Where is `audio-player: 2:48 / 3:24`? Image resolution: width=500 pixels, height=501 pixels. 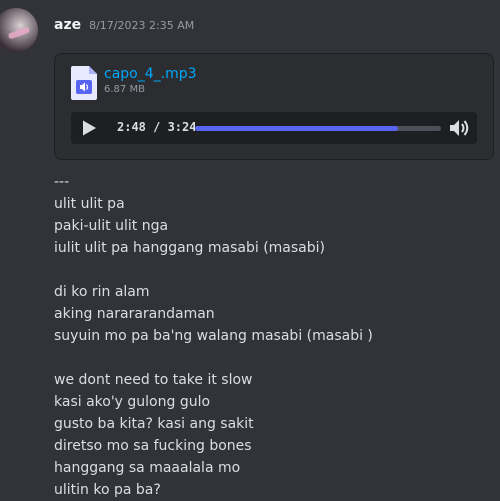 audio-player: 2:48 / 3:24 is located at coordinates (274, 128).